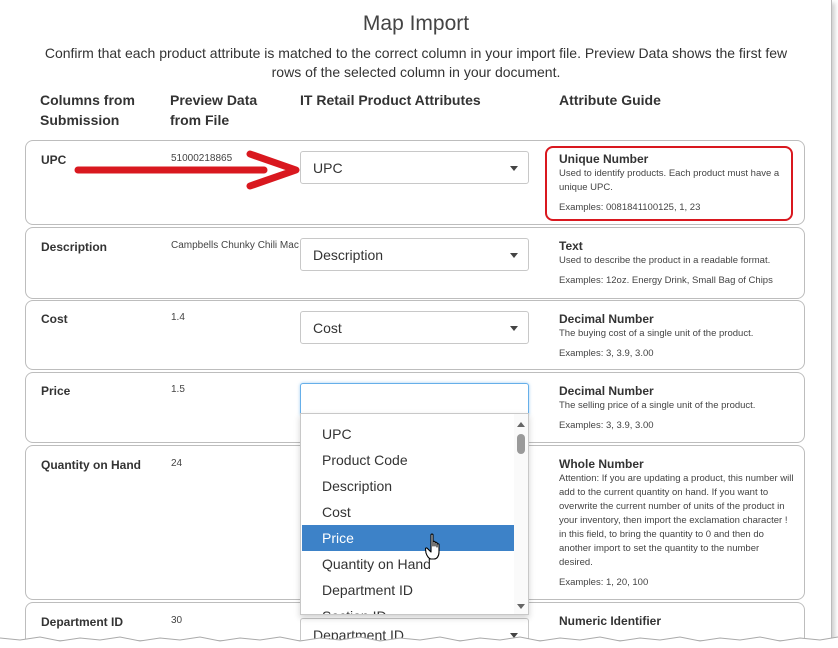 This screenshot has height=648, width=838. I want to click on column-header-guide: Attribute Guide, so click(610, 100).